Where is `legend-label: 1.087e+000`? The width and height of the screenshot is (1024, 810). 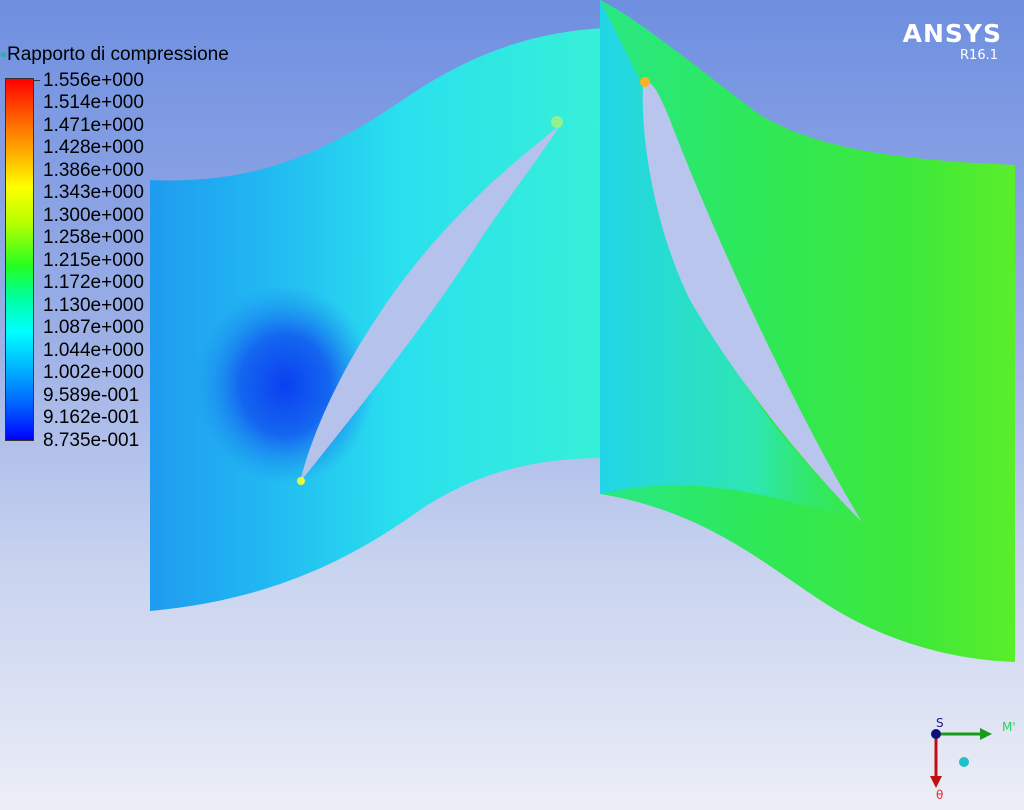
legend-label: 1.087e+000 is located at coordinates (93, 327).